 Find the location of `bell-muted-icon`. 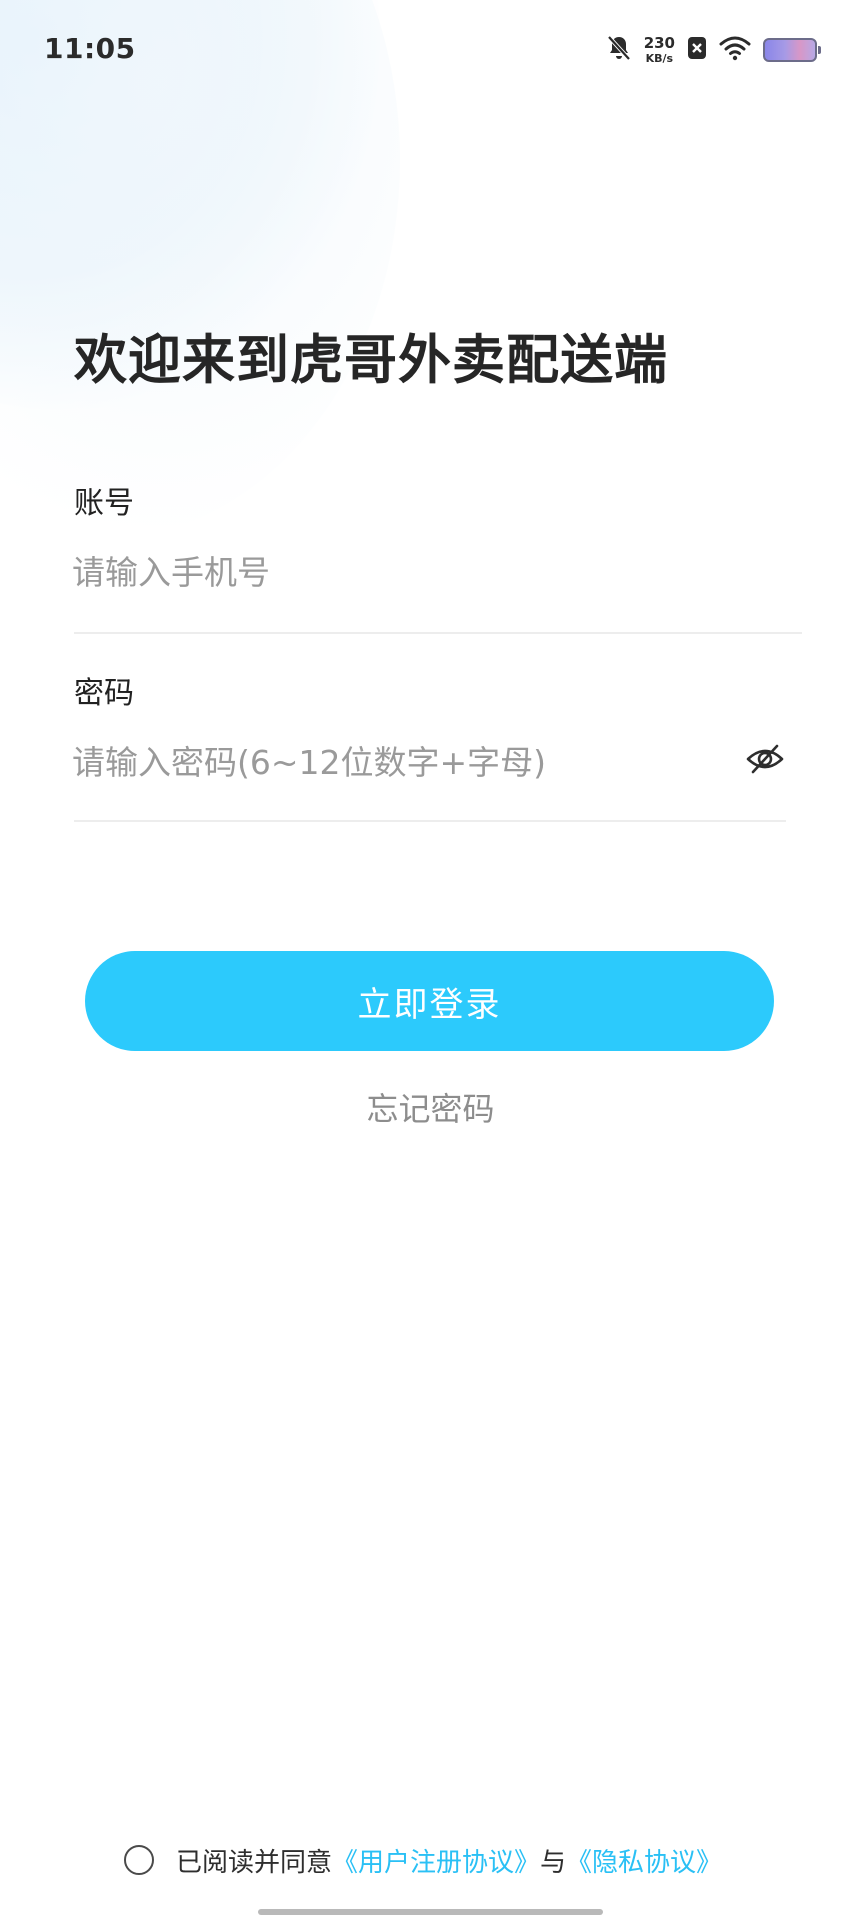

bell-muted-icon is located at coordinates (619, 50).